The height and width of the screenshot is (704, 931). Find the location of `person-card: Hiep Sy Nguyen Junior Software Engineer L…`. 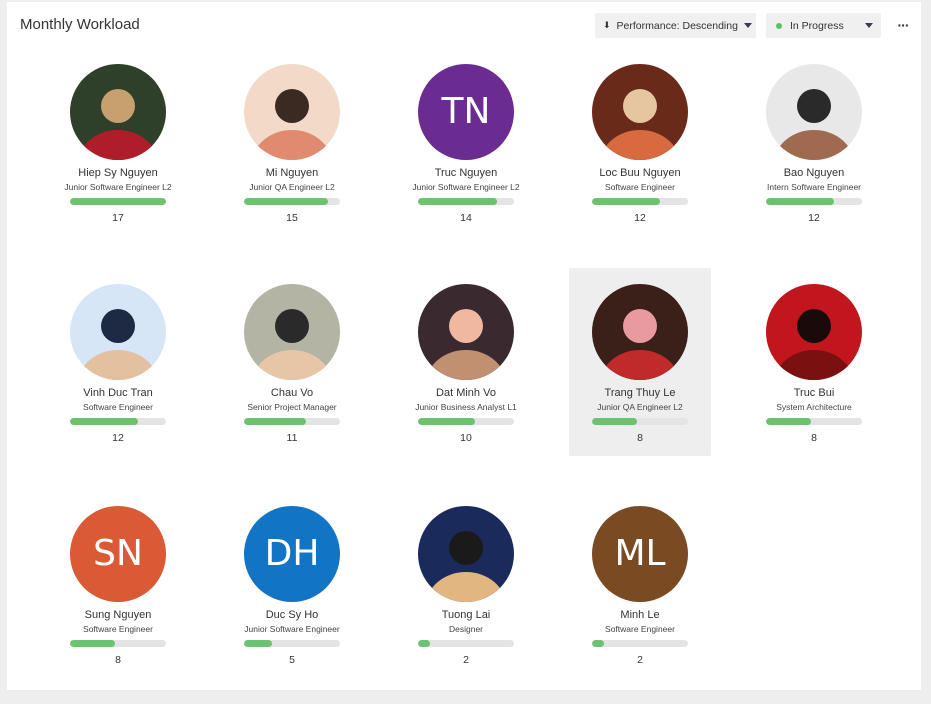

person-card: Hiep Sy Nguyen Junior Software Engineer L… is located at coordinates (118, 142).